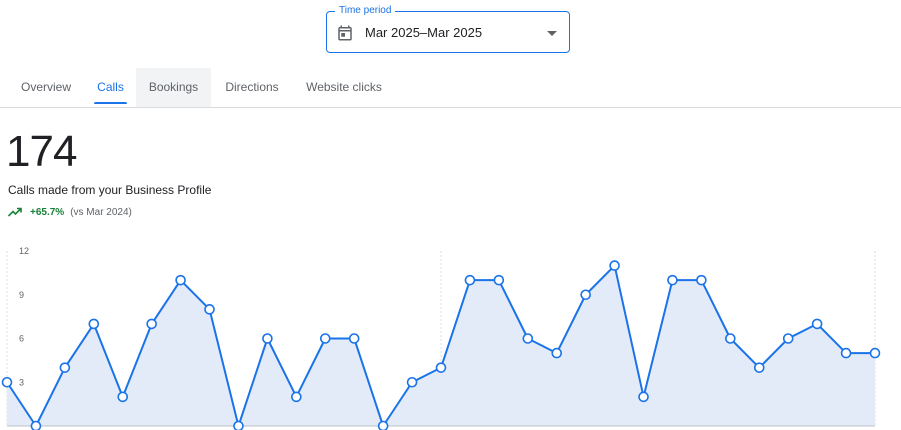 The height and width of the screenshot is (430, 901). I want to click on change-comparison: (vs Mar 2024), so click(101, 212).